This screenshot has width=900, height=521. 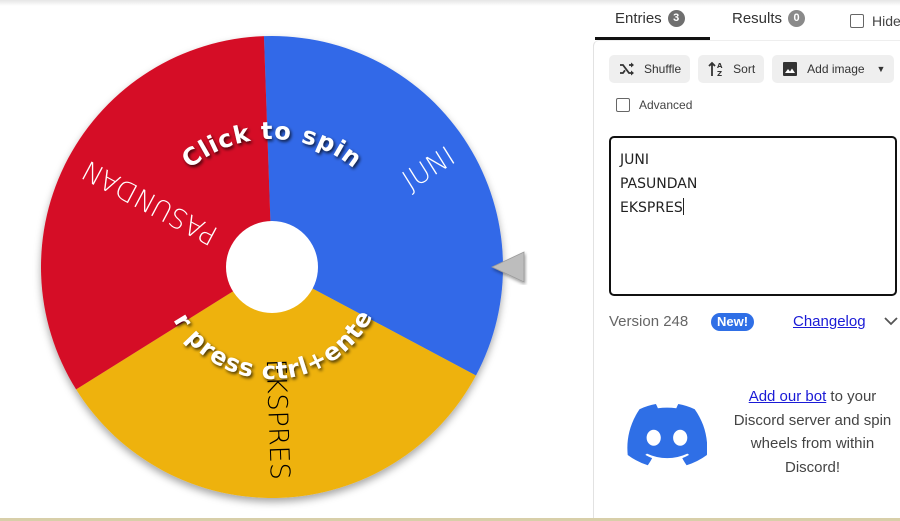 What do you see at coordinates (667, 437) in the screenshot?
I see `discord-logo-icon` at bounding box center [667, 437].